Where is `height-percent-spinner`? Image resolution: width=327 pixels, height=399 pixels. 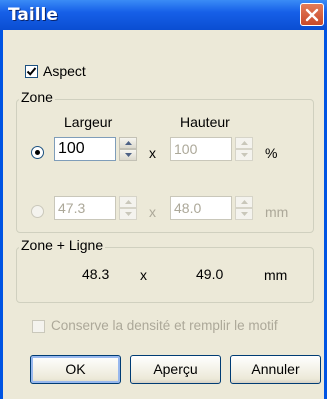
height-percent-spinner is located at coordinates (244, 149).